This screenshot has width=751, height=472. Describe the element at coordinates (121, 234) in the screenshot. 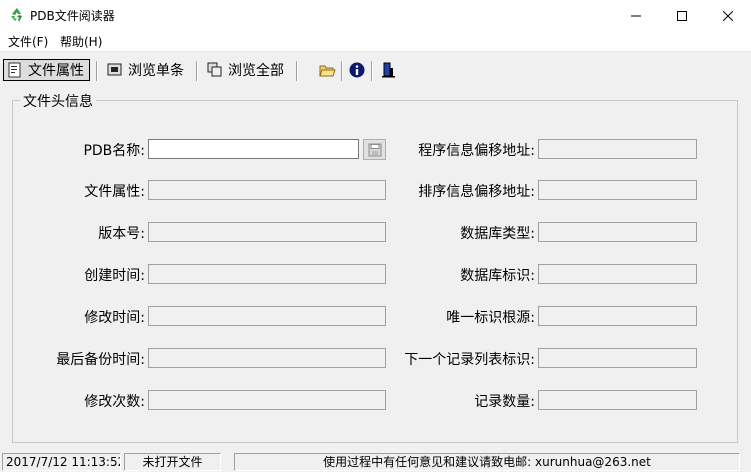

I see `label-version: 版本号:` at that location.